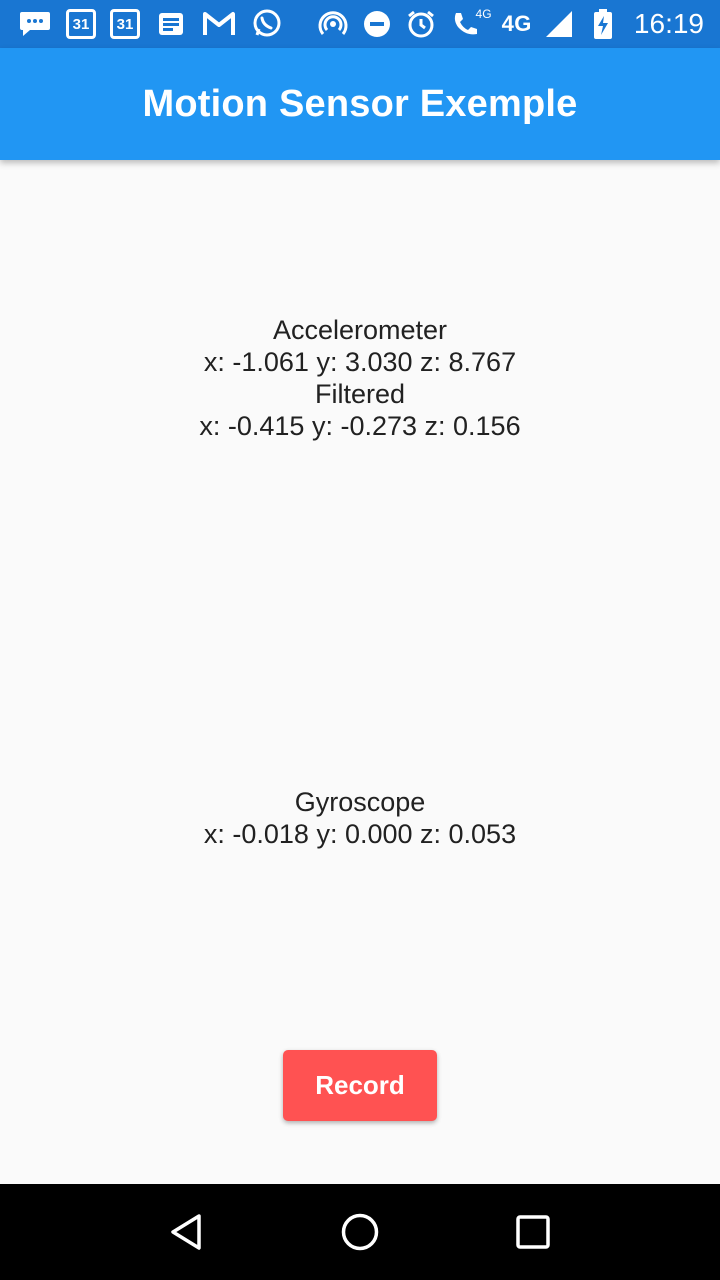  I want to click on notification-icons: 31 31, so click(158, 24).